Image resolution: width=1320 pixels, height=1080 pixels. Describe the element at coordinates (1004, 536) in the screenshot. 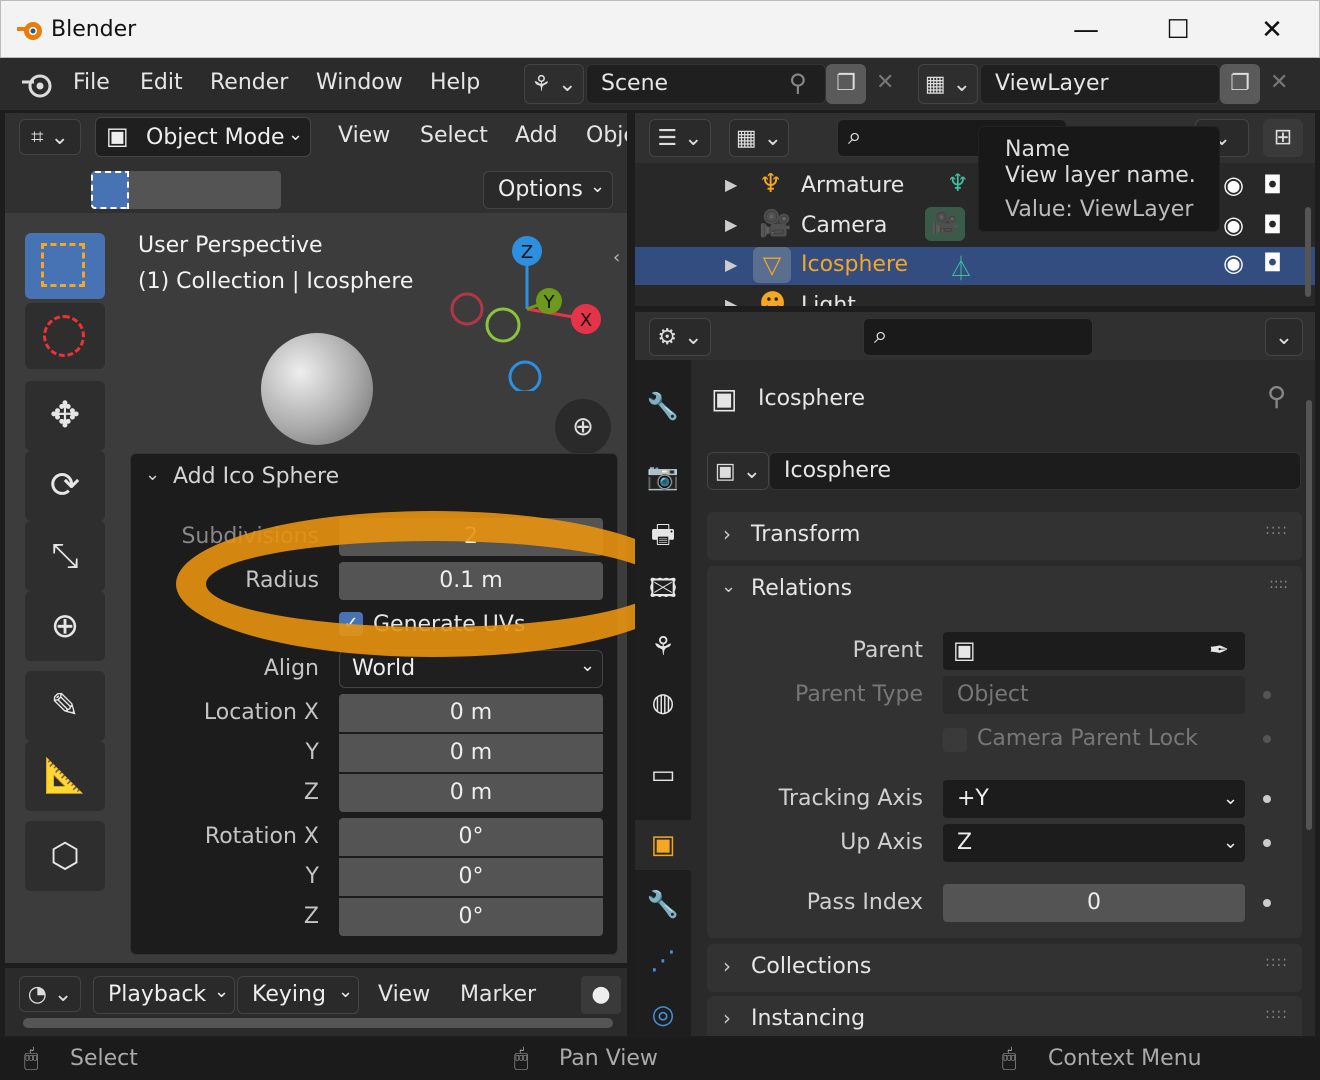

I see `transform-section: › Transform ::::` at that location.